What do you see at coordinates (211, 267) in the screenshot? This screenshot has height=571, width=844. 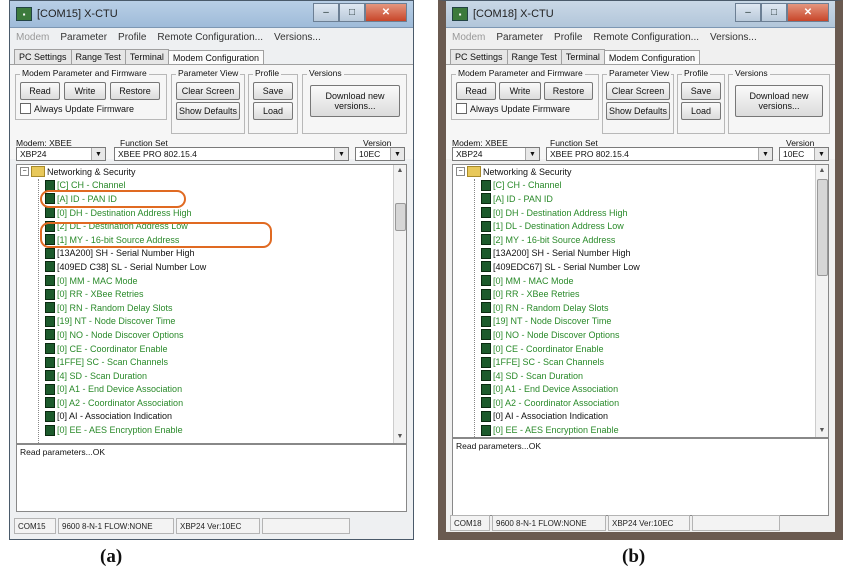 I see `tree-item: [409ED C38] SL - Serial Number Low` at bounding box center [211, 267].